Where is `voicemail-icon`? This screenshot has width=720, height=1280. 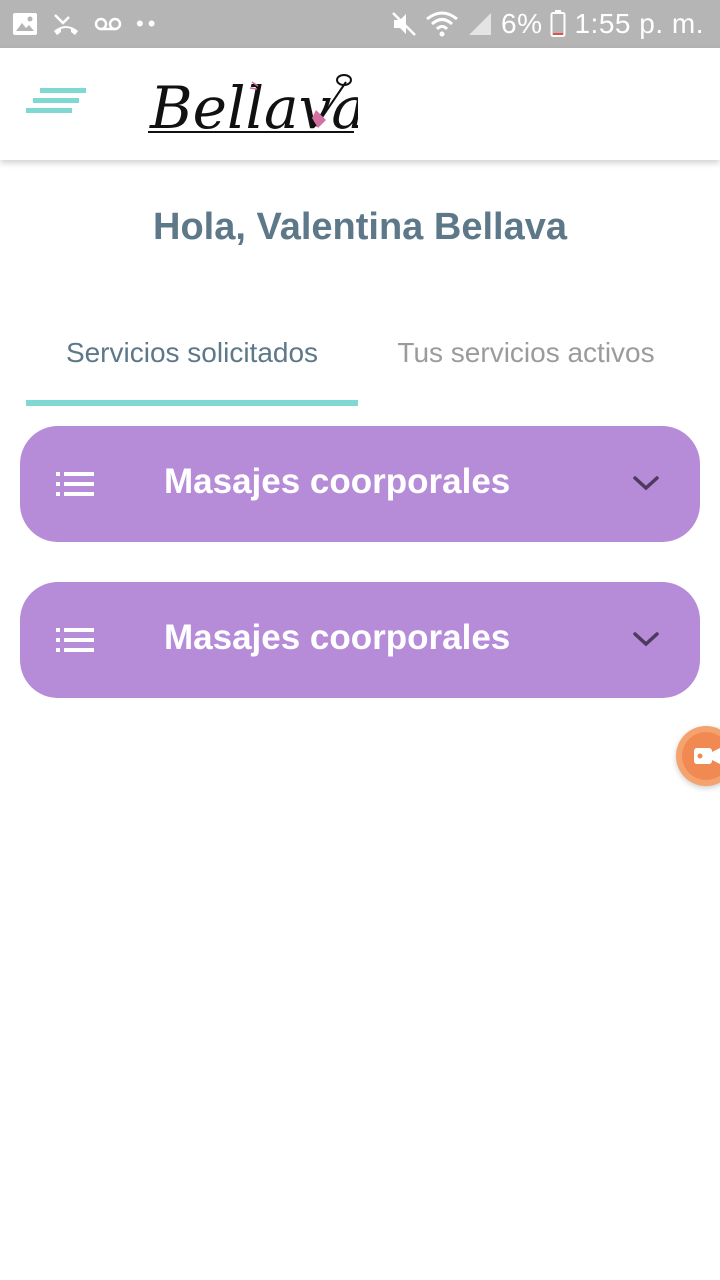
voicemail-icon is located at coordinates (108, 24).